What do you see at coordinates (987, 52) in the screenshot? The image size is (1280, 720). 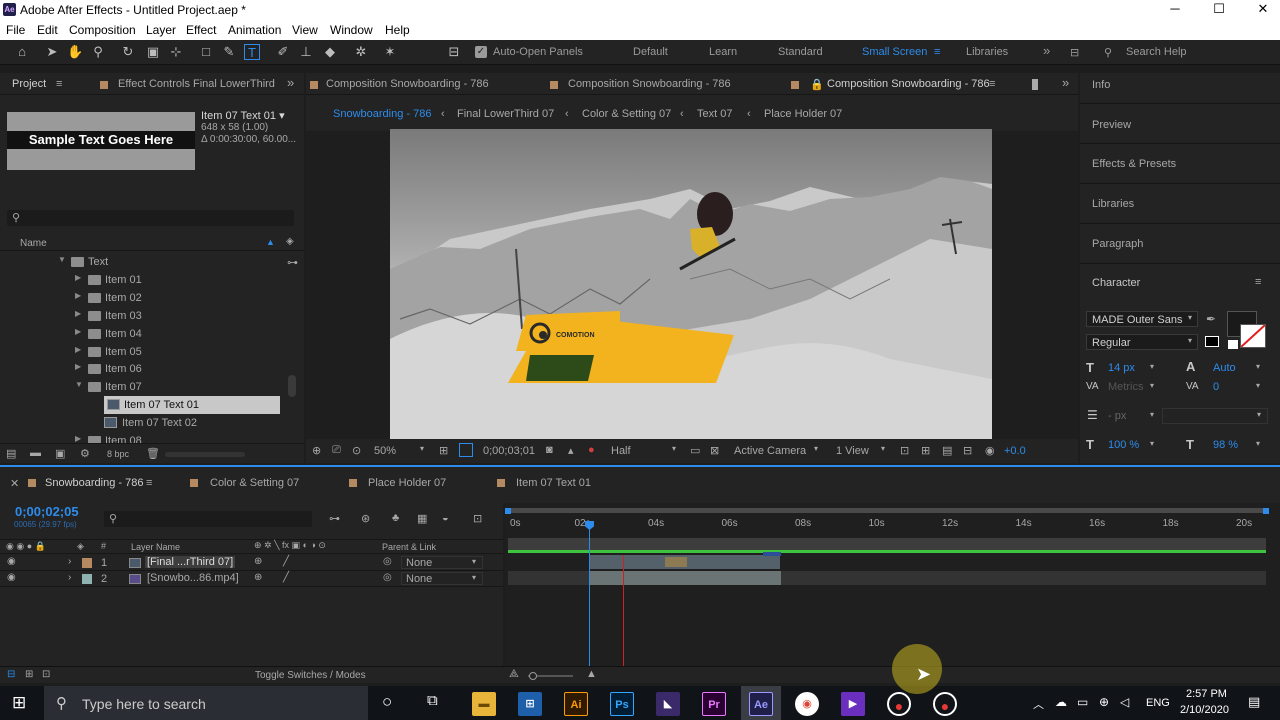 I see `workspace-libraries: Libraries` at bounding box center [987, 52].